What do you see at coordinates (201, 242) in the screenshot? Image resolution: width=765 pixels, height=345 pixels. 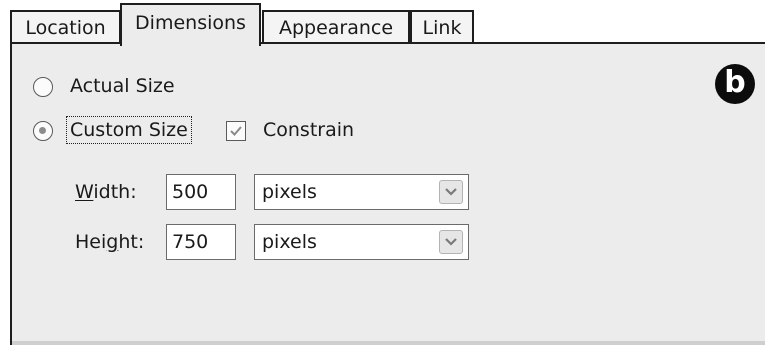 I see `height-input` at bounding box center [201, 242].